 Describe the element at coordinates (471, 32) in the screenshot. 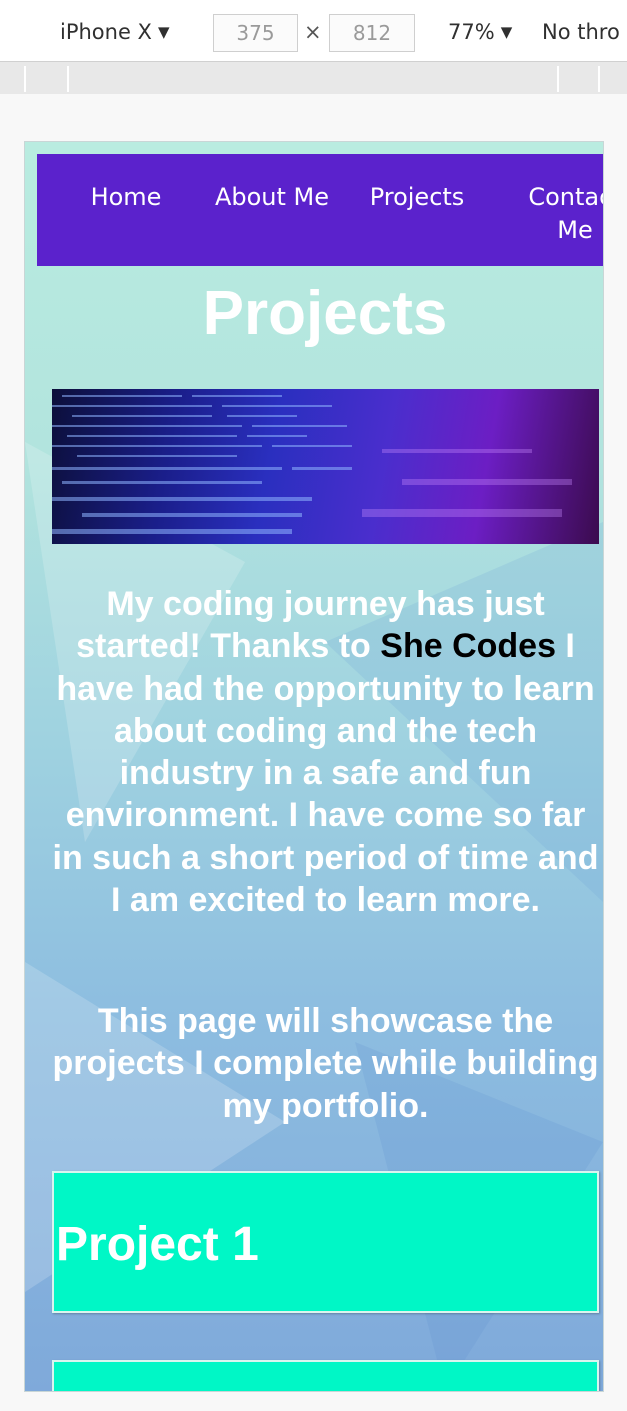

I see `zoom-value: 77%` at that location.